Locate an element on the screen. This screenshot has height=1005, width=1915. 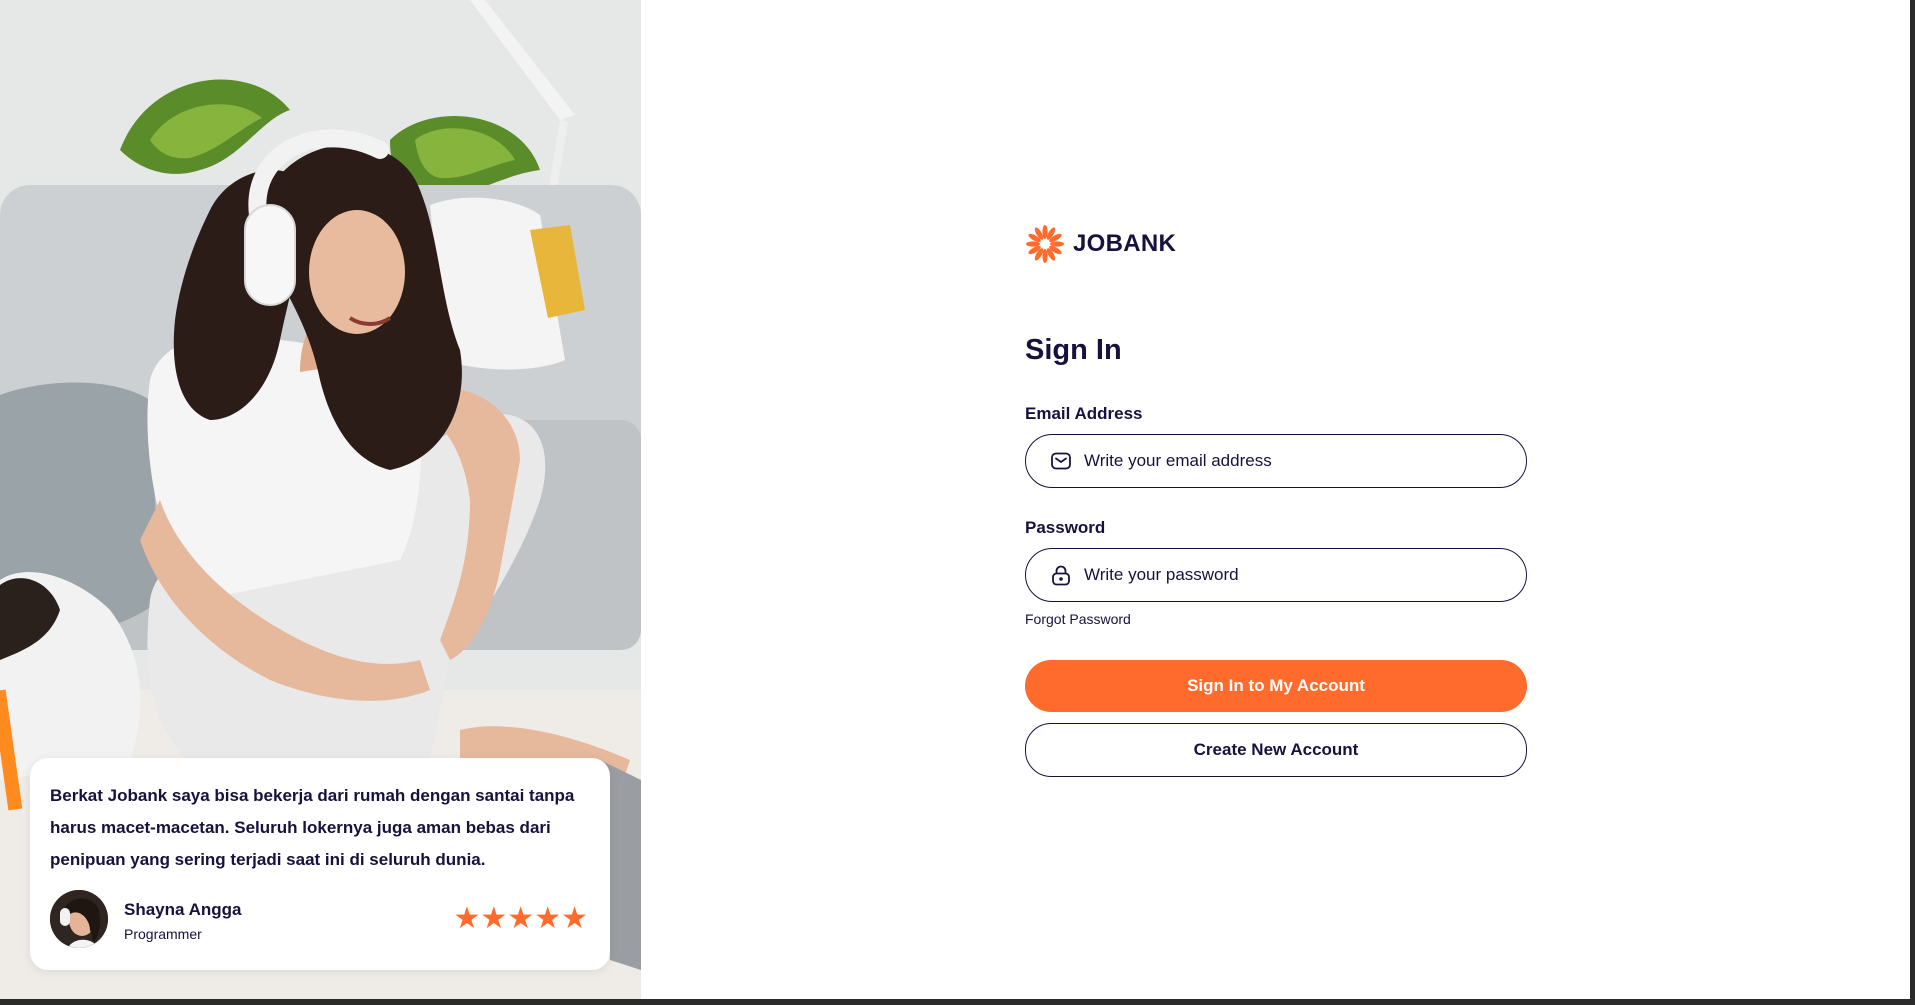
forgot-password-link: Forgot Password is located at coordinates (1078, 619).